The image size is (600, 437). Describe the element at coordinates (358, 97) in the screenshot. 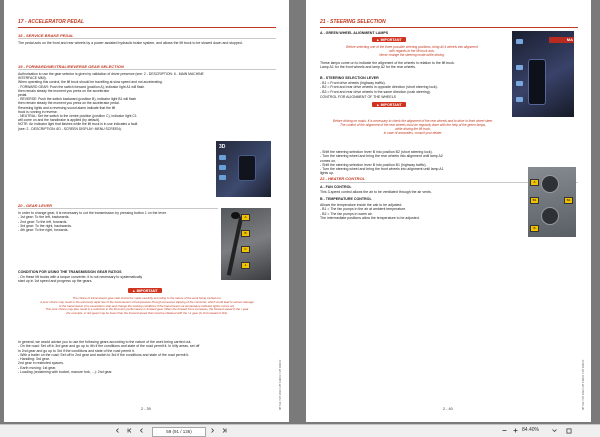

I see `control-heading: CONTROL FOR ALIGNMENT OF THE WHEELS` at that location.